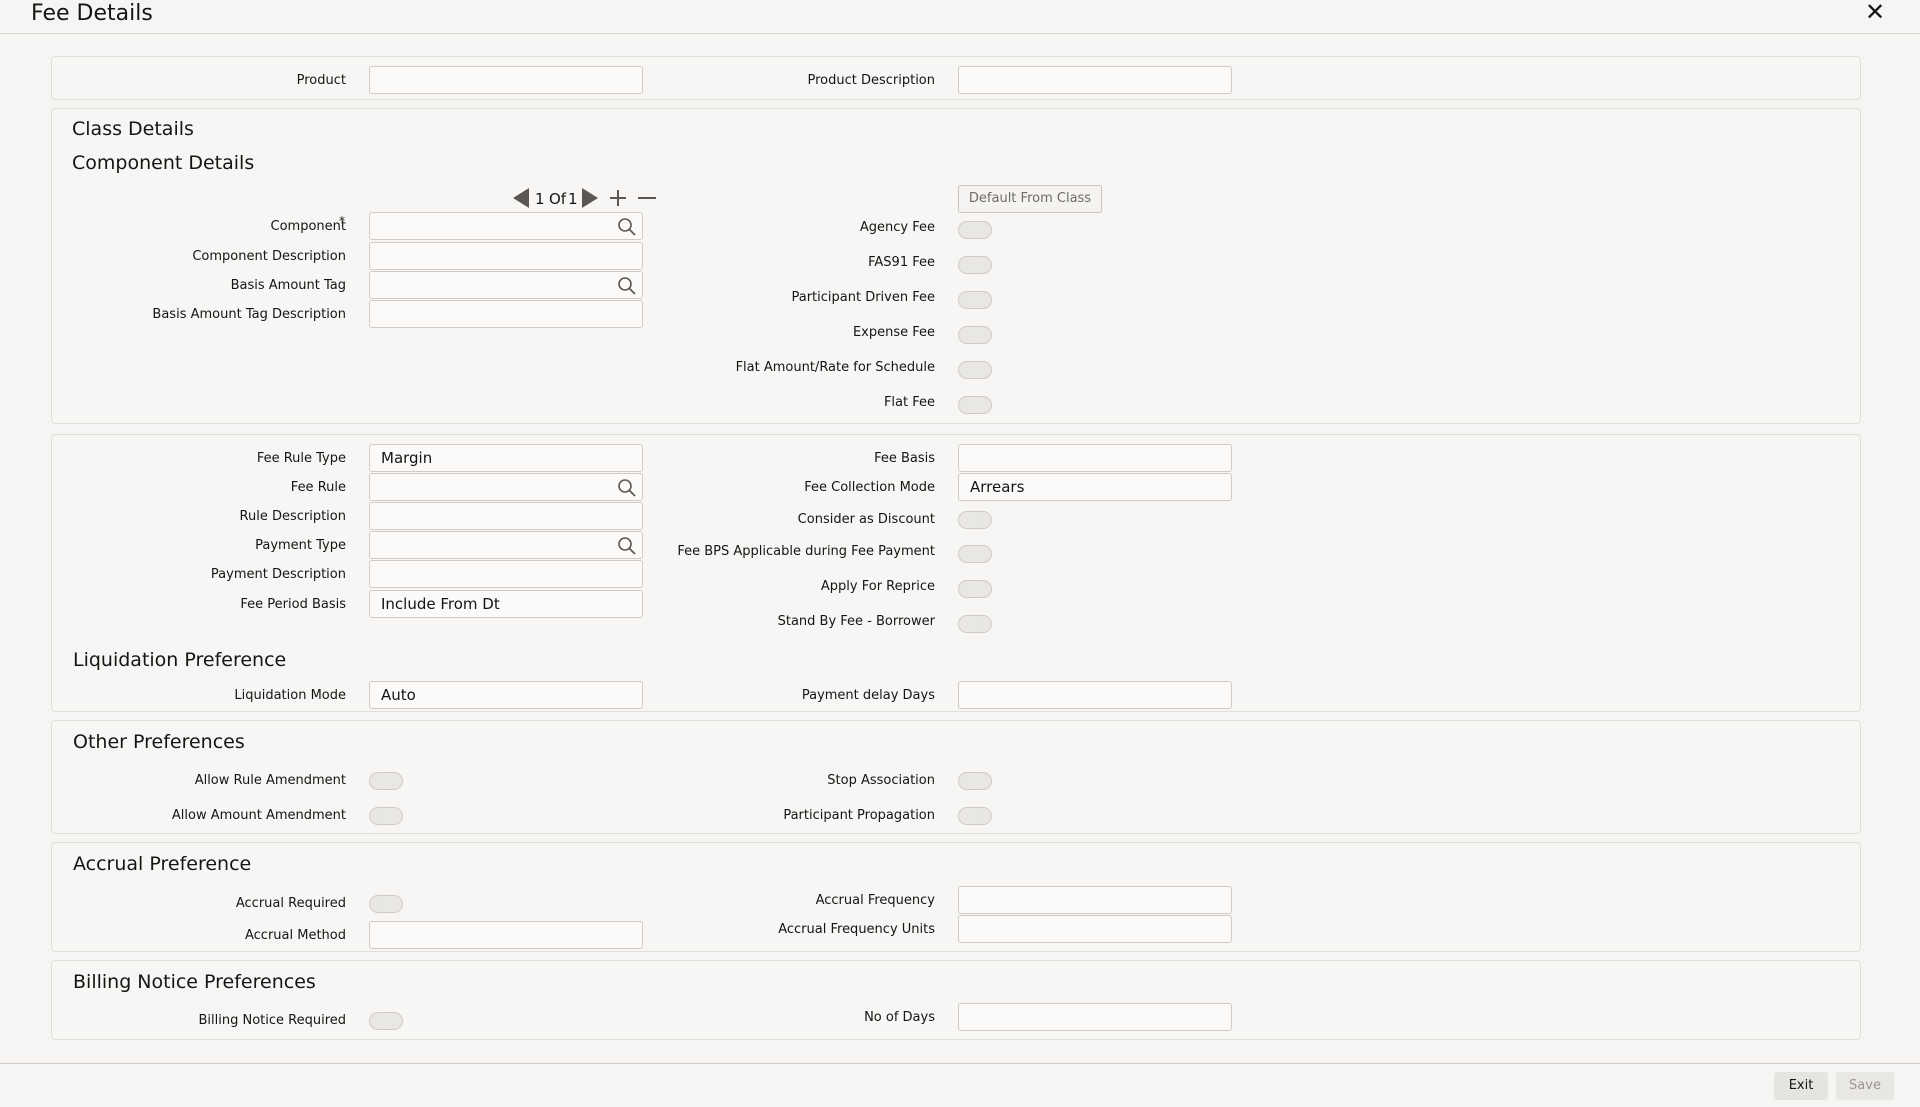 The height and width of the screenshot is (1107, 1920). What do you see at coordinates (506, 256) in the screenshot?
I see `component-description-input` at bounding box center [506, 256].